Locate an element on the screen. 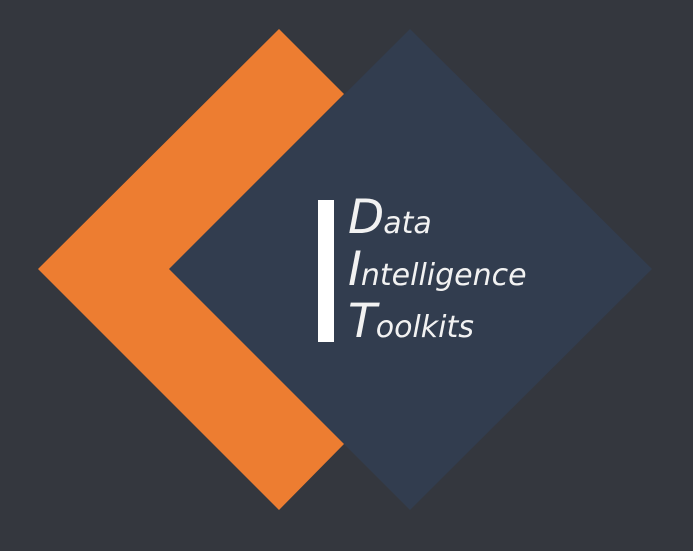 The height and width of the screenshot is (551, 693). vertical-bar is located at coordinates (326, 271).